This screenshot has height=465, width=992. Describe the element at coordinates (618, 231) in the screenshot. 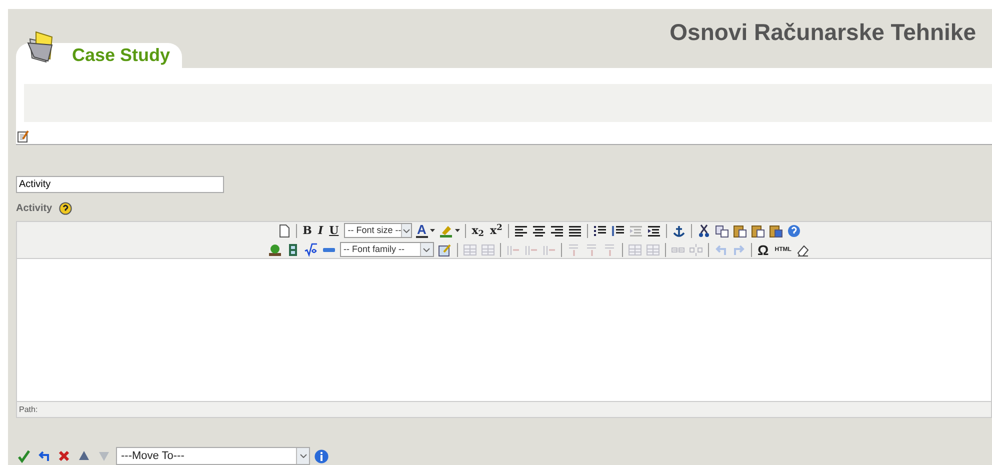

I see `numbered-list-icon` at that location.